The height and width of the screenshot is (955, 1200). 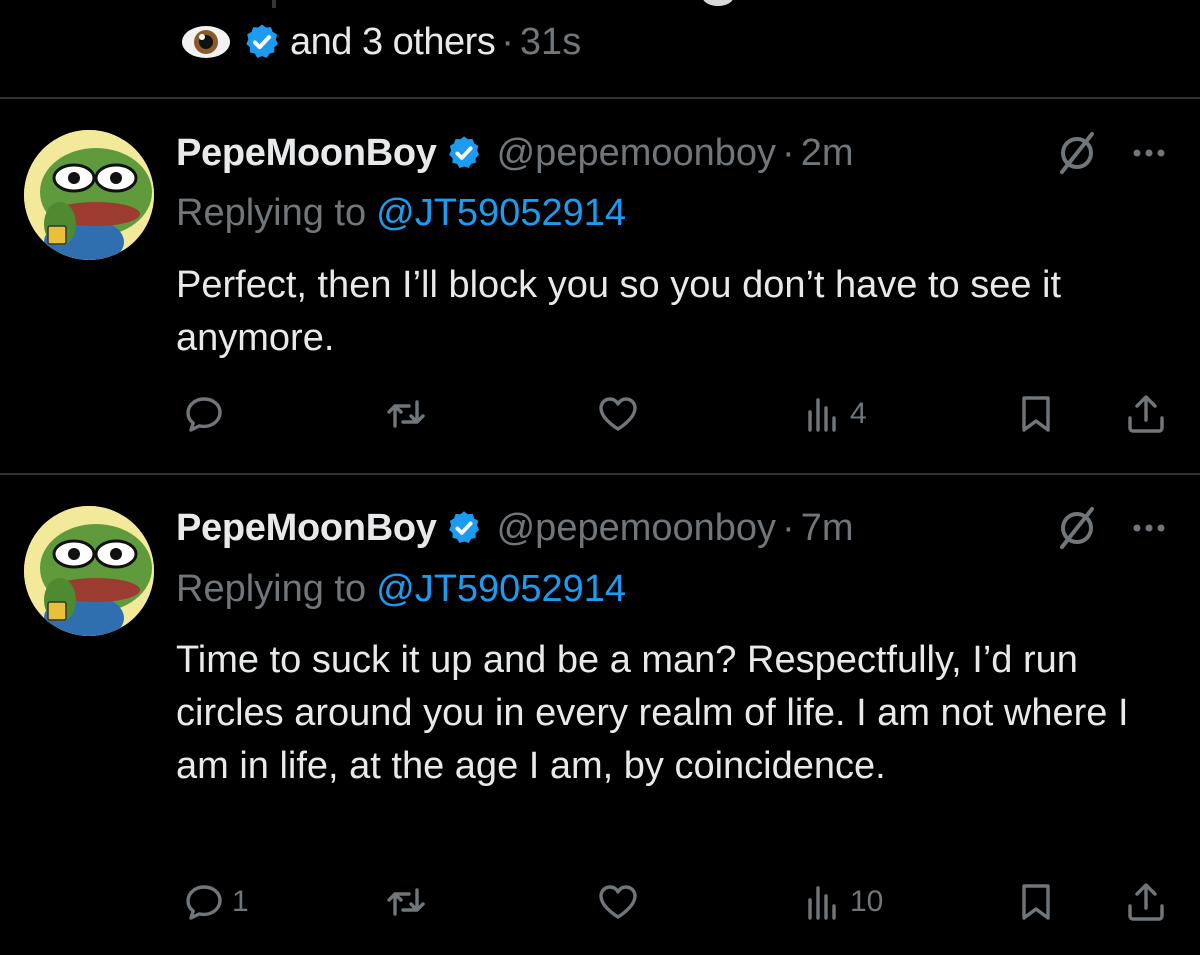 I want to click on timestamp: 7m, so click(x=827, y=528).